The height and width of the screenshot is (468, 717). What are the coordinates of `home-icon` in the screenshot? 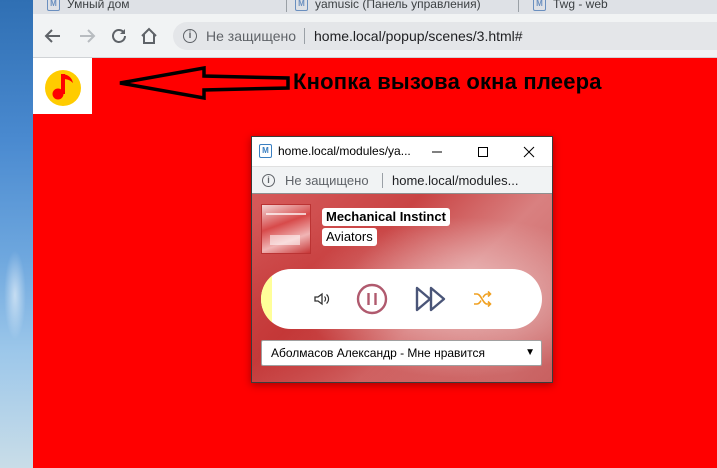 It's located at (149, 35).